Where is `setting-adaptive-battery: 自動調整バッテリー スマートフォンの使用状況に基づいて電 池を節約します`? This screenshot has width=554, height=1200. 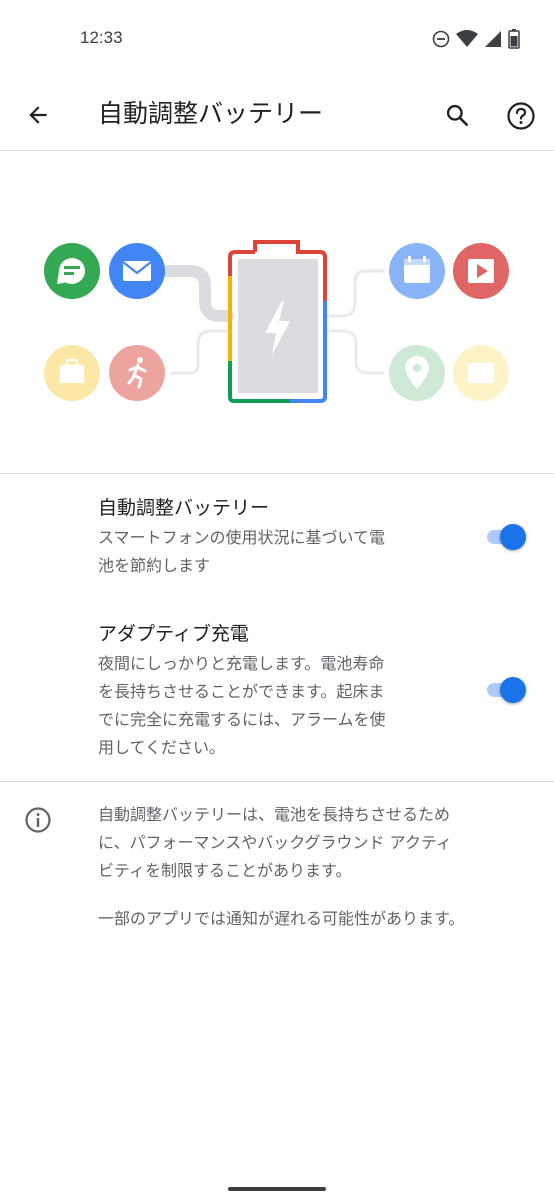 setting-adaptive-battery: 自動調整バッテリー スマートフォンの使用状況に基づいて電 池を節約します is located at coordinates (278, 537).